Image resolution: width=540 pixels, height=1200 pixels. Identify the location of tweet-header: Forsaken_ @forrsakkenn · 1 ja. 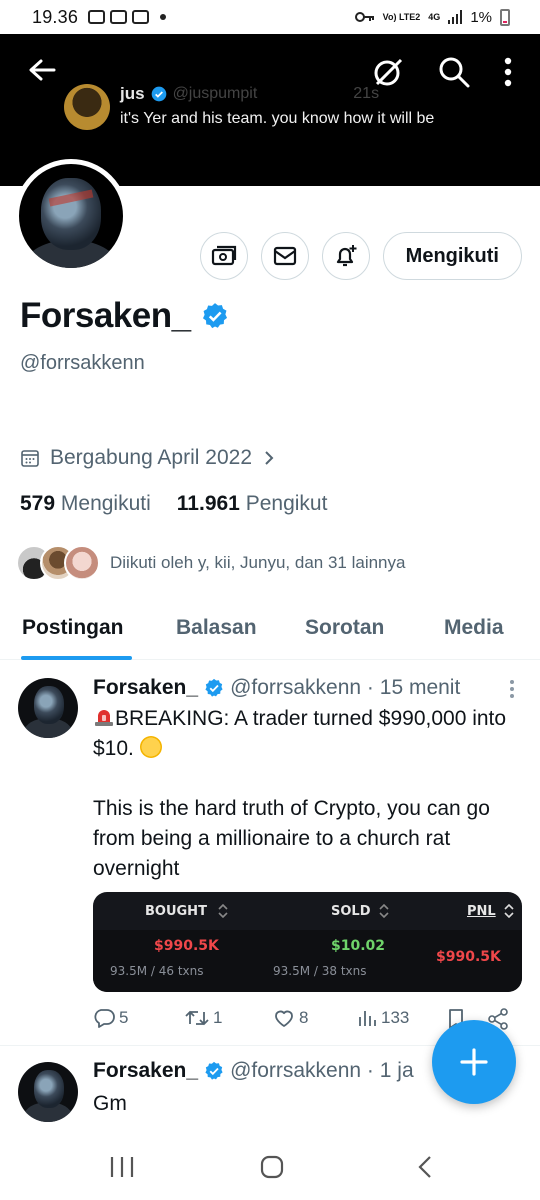
(253, 1071).